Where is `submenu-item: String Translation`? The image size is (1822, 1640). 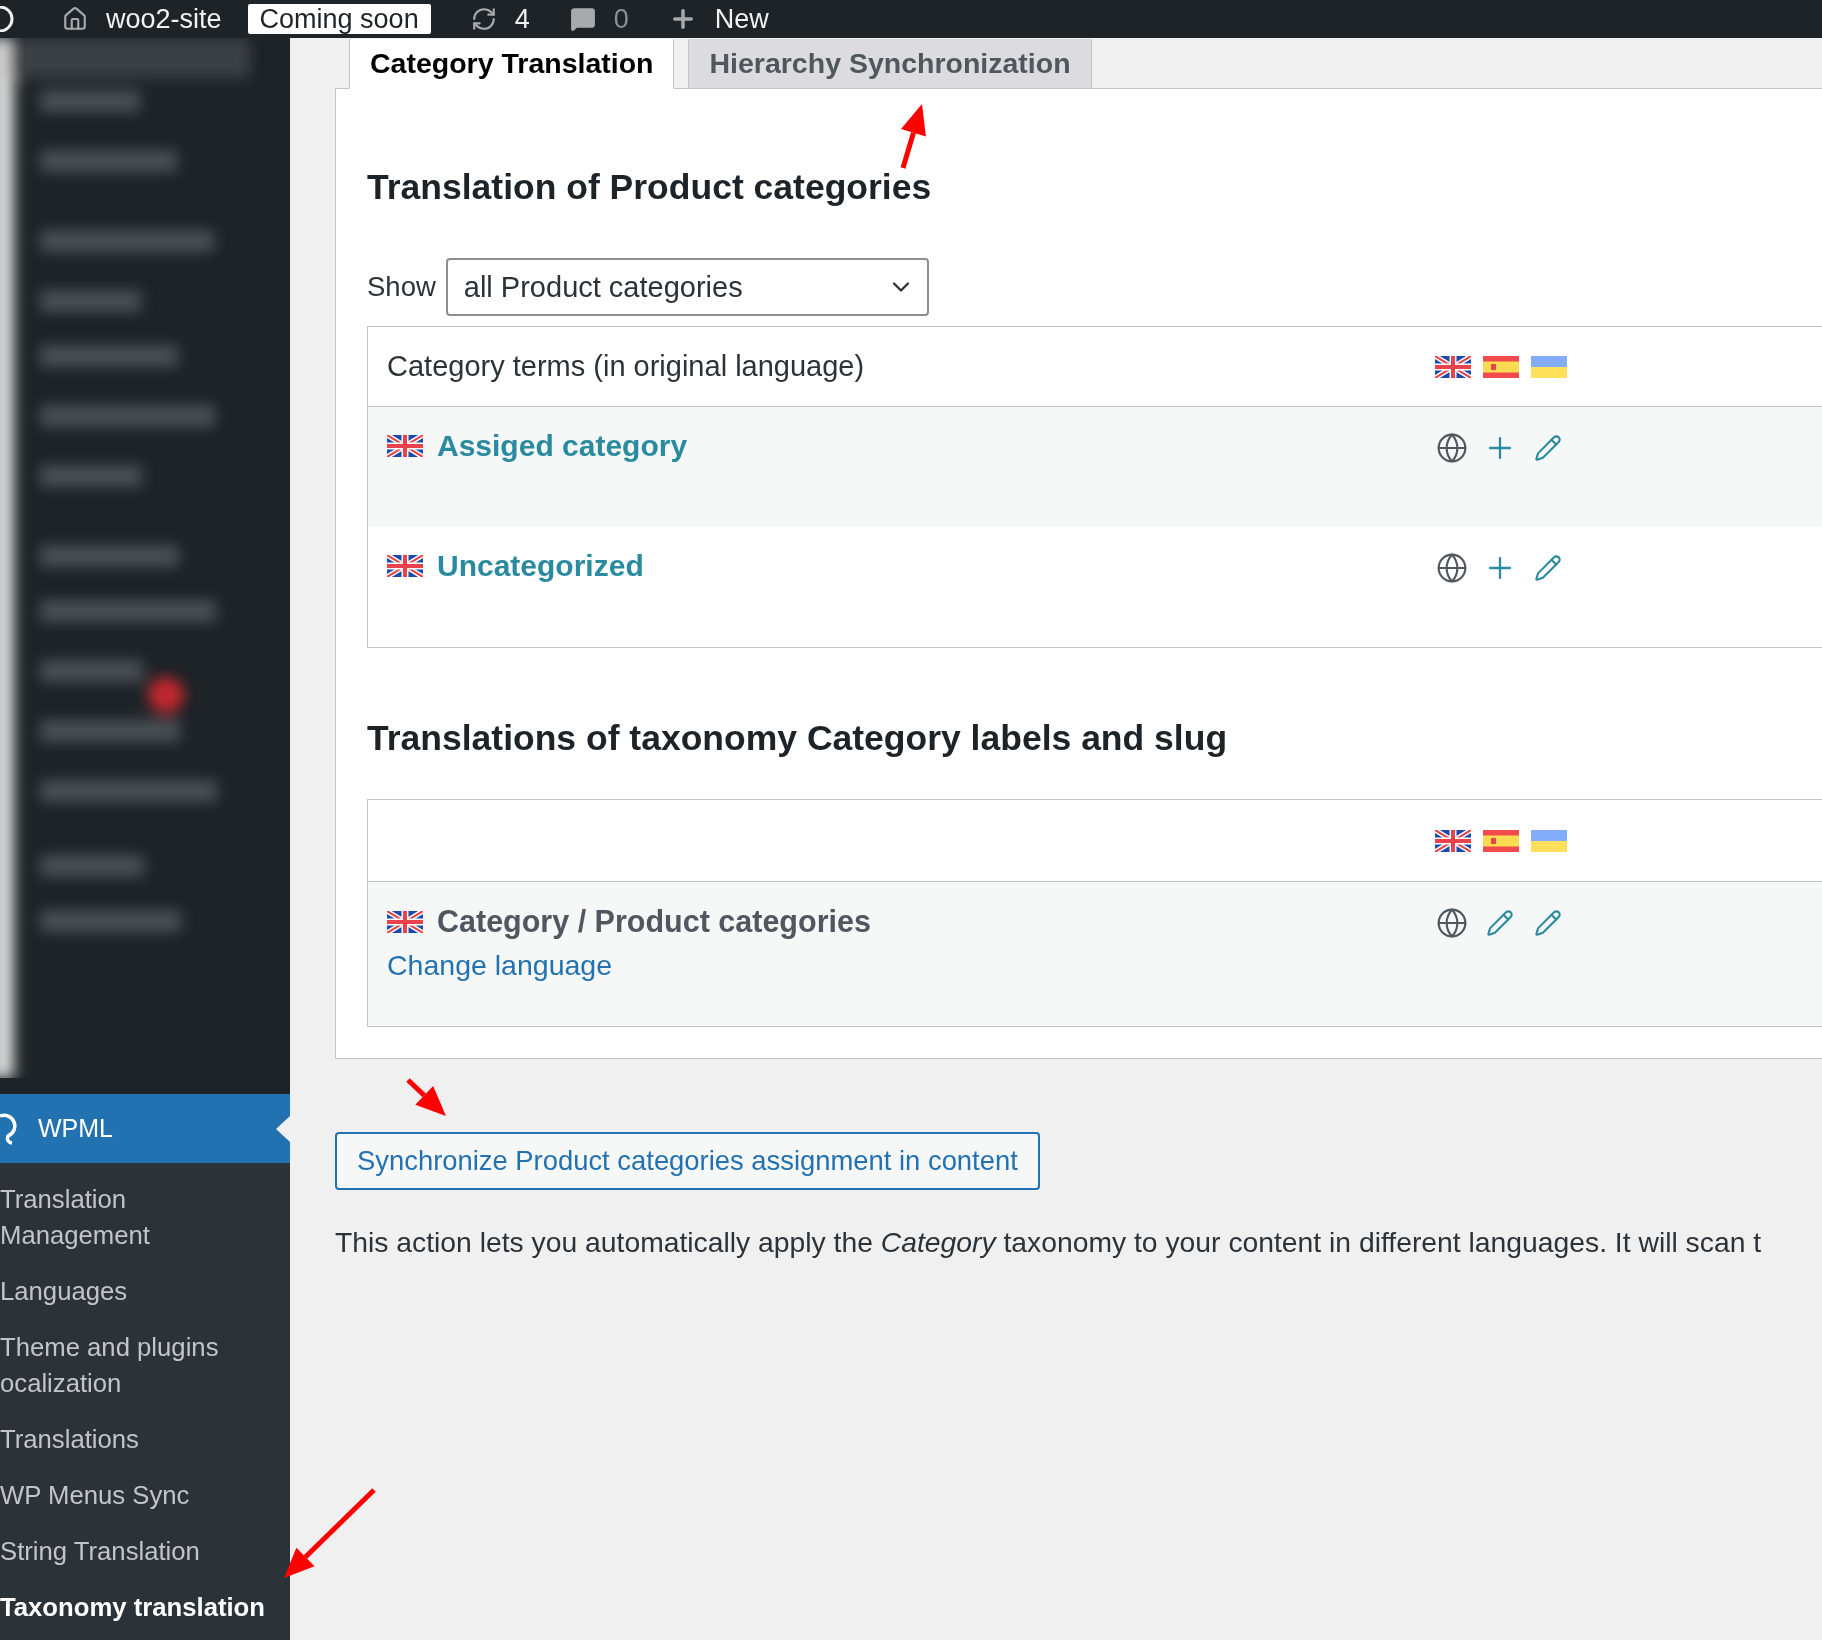 submenu-item: String Translation is located at coordinates (145, 1551).